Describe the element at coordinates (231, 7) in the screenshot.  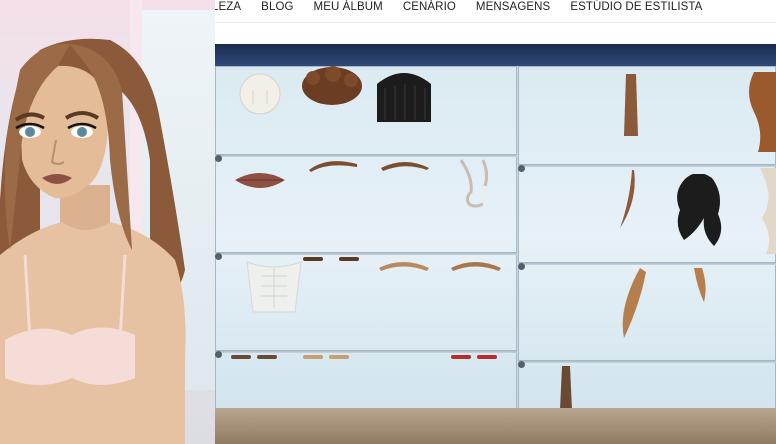
I see `nav-item-beleza: LEZA` at that location.